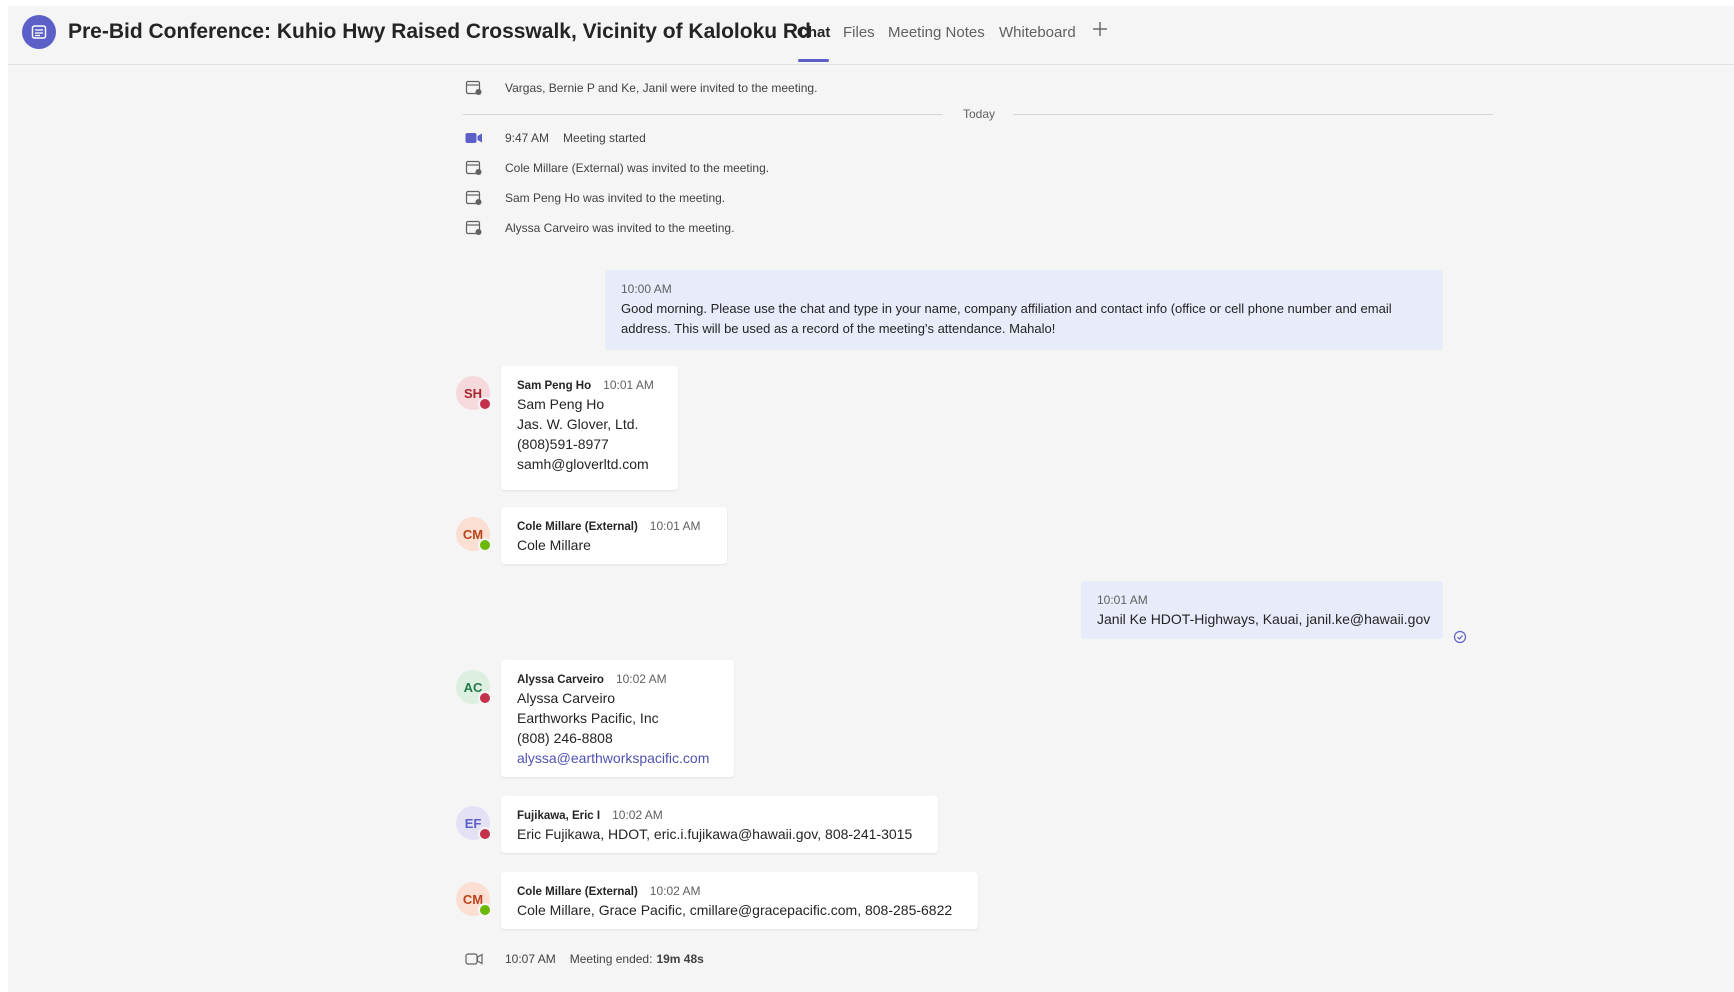  What do you see at coordinates (613, 758) in the screenshot?
I see `email-link: alyssa@earthworkspacific.com` at bounding box center [613, 758].